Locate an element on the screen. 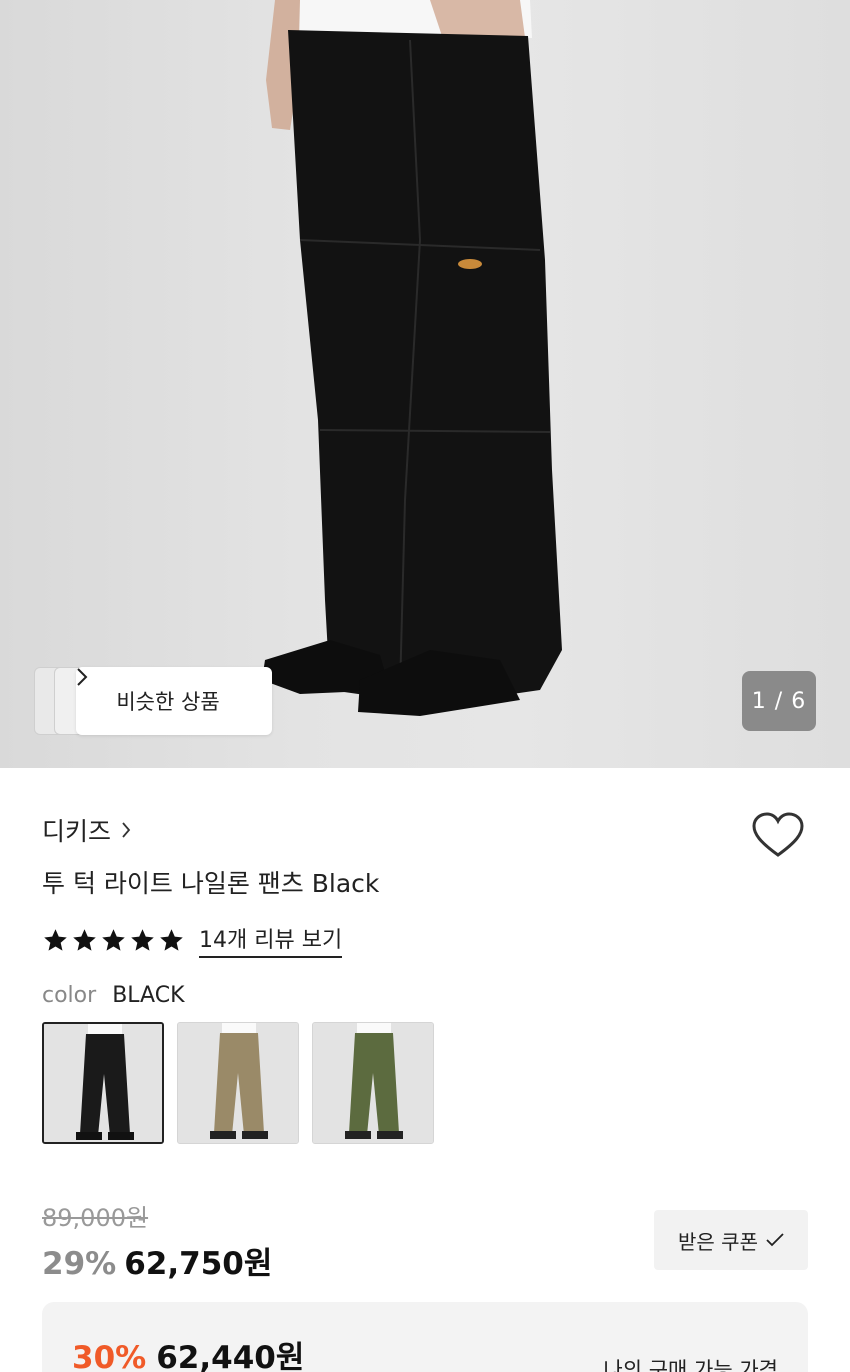 The width and height of the screenshot is (850, 1372). rating-row: 14개 리뷰 보기 is located at coordinates (192, 940).